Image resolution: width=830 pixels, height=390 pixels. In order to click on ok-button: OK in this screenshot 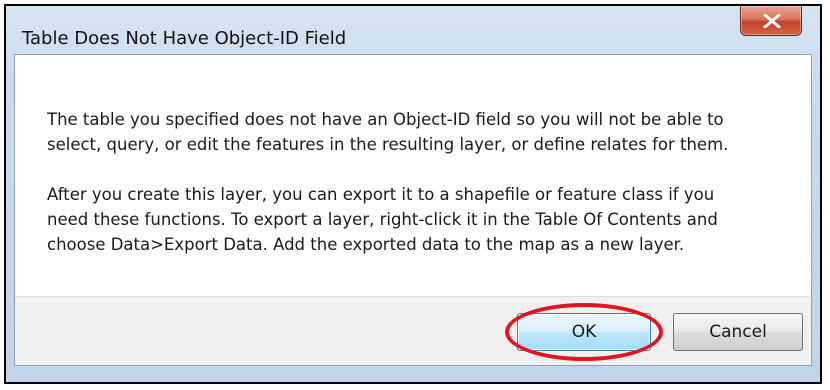, I will do `click(584, 332)`.